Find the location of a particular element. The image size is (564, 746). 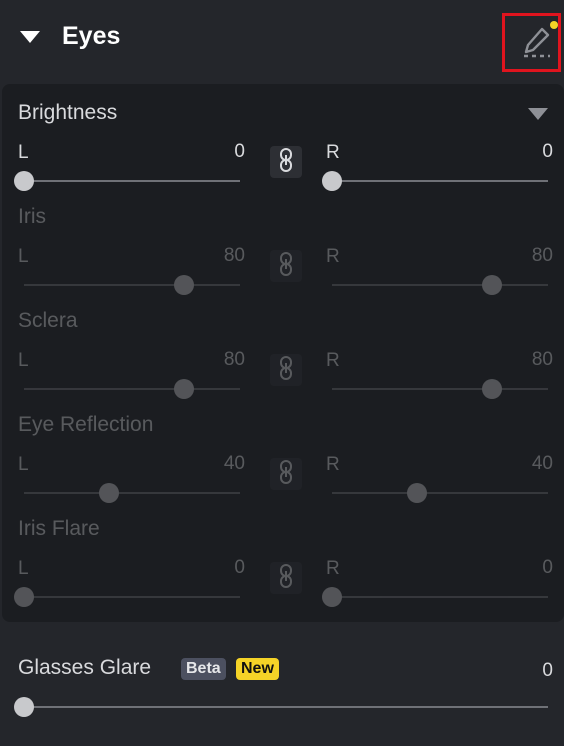

group-title: Eye Reflection is located at coordinates (86, 424).